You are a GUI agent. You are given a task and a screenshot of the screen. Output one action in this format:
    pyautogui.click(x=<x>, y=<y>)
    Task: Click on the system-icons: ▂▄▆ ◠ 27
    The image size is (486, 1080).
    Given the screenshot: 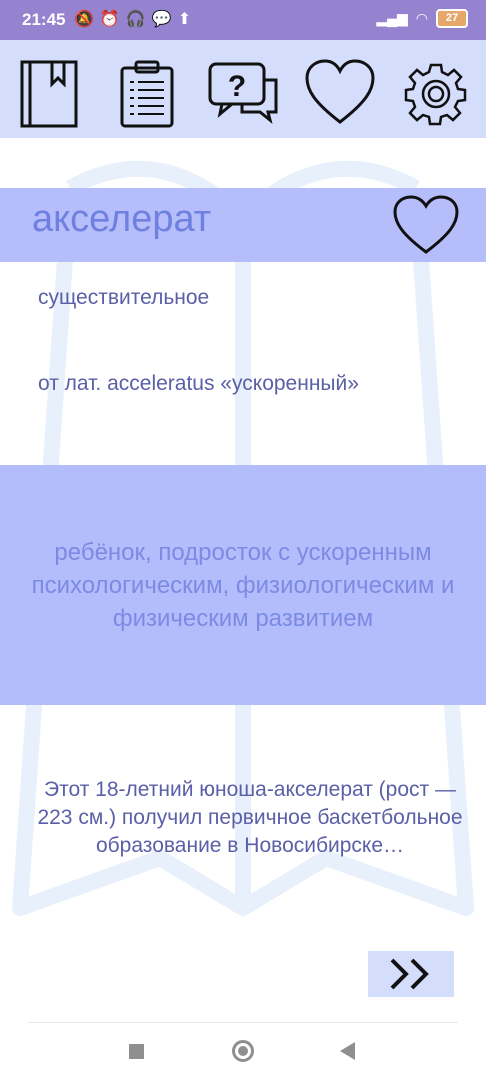 What is the action you would take?
    pyautogui.click(x=422, y=18)
    